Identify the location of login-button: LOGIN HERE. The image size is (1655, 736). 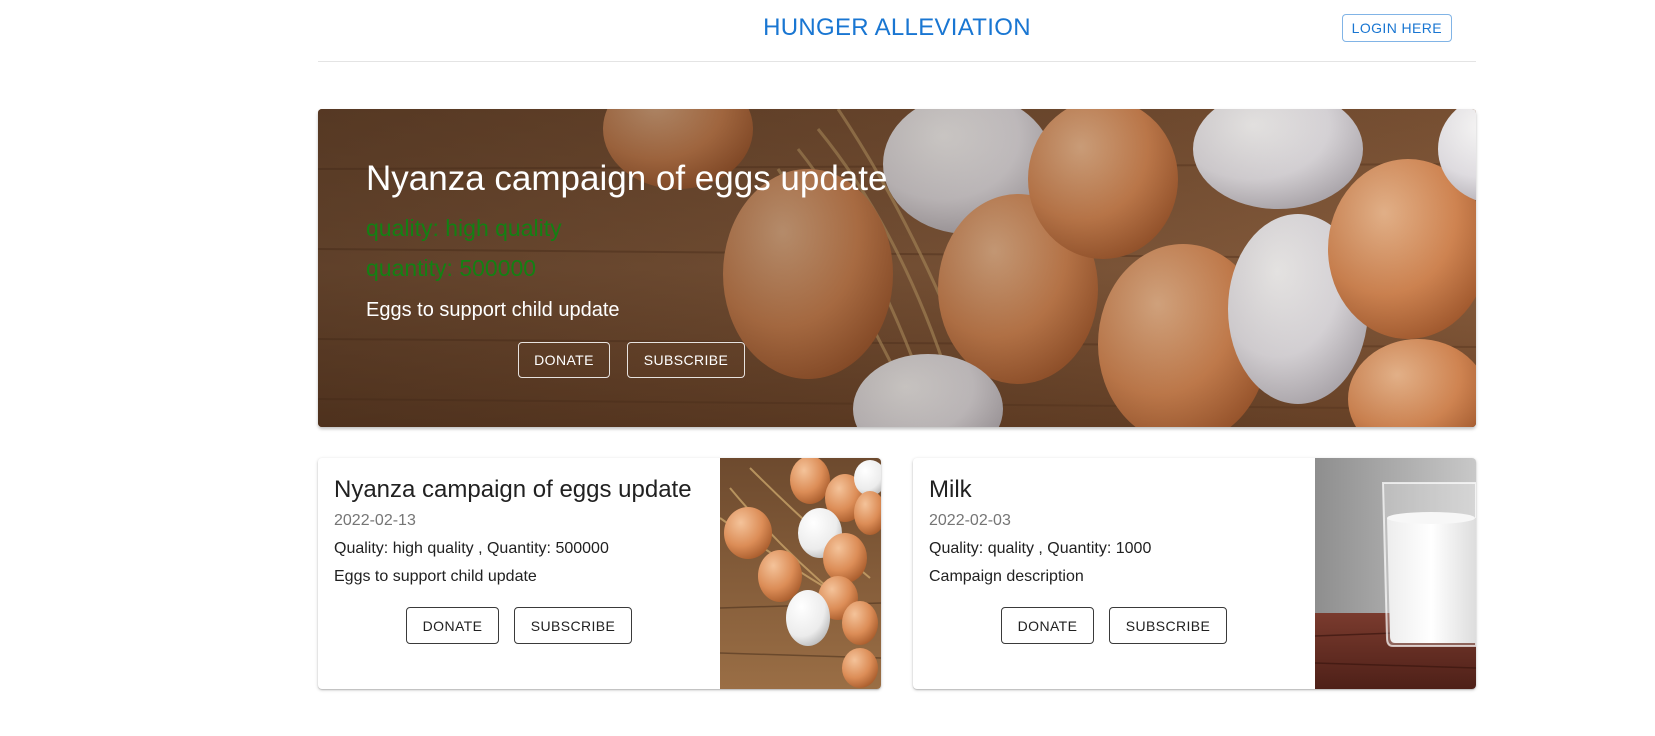
(1396, 28).